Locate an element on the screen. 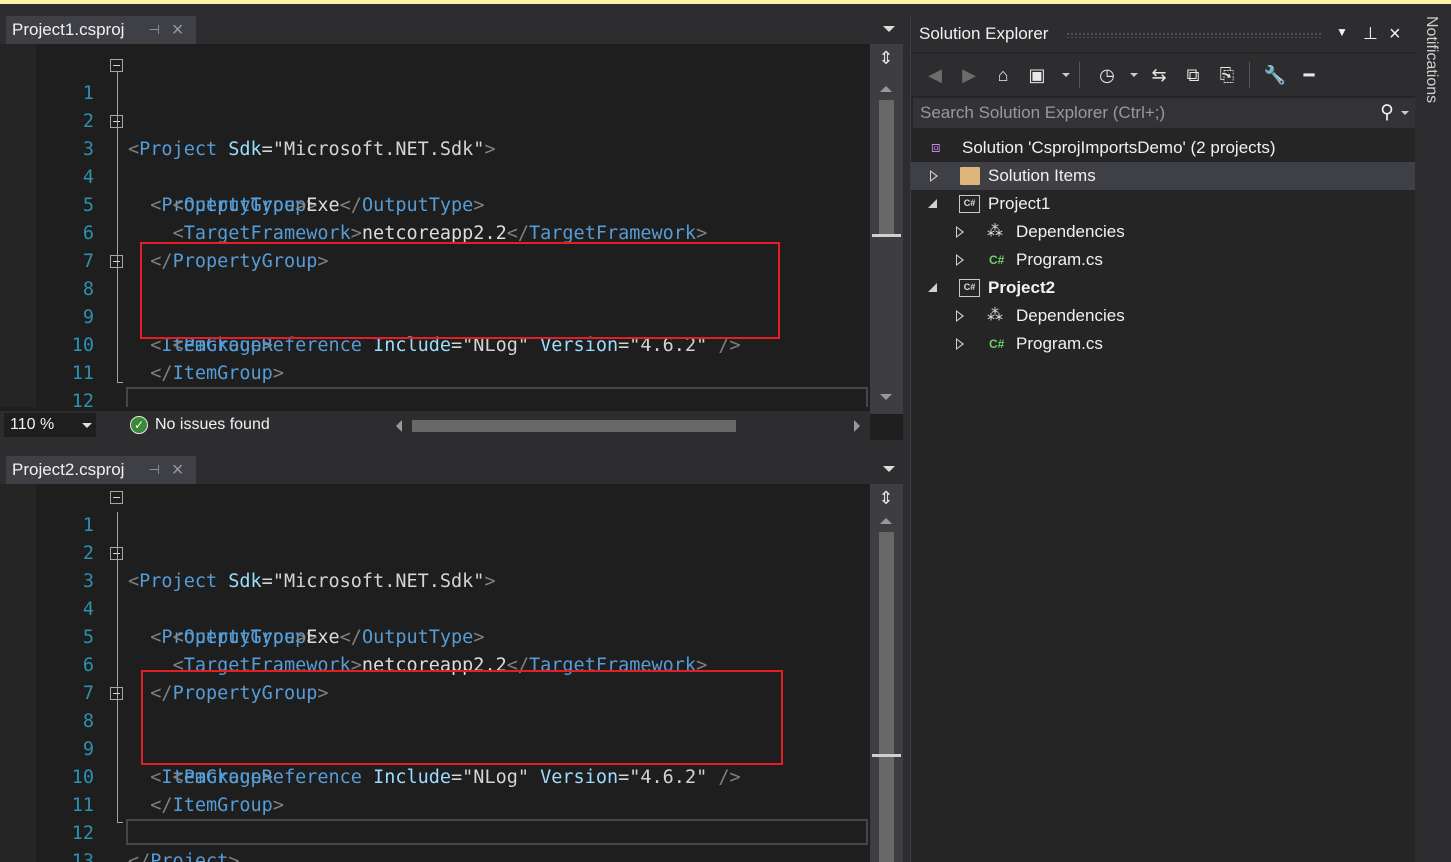 The width and height of the screenshot is (1451, 862). toolbar-separator is located at coordinates (1079, 75).